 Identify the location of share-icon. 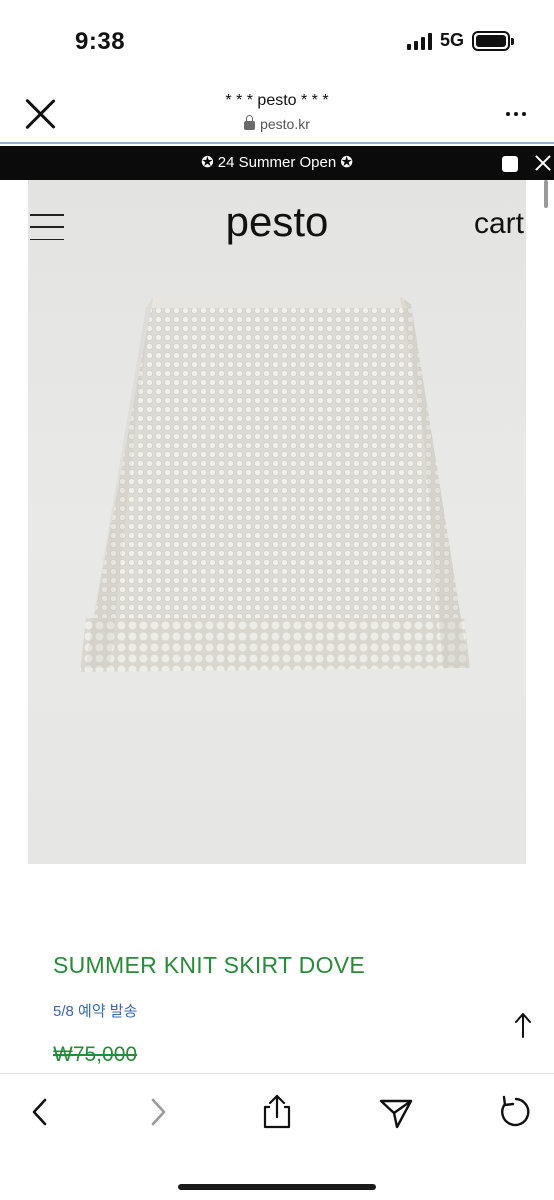
(277, 1112).